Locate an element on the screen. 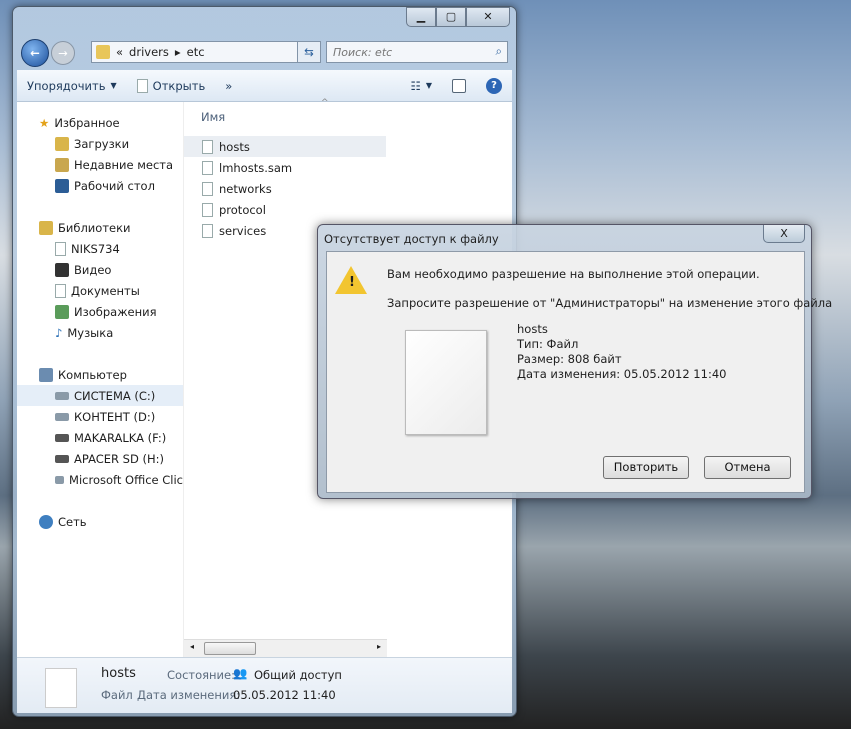 The width and height of the screenshot is (851, 729). file-info-date: Дата изменения: 05.05.2012 11:40 is located at coordinates (622, 374).